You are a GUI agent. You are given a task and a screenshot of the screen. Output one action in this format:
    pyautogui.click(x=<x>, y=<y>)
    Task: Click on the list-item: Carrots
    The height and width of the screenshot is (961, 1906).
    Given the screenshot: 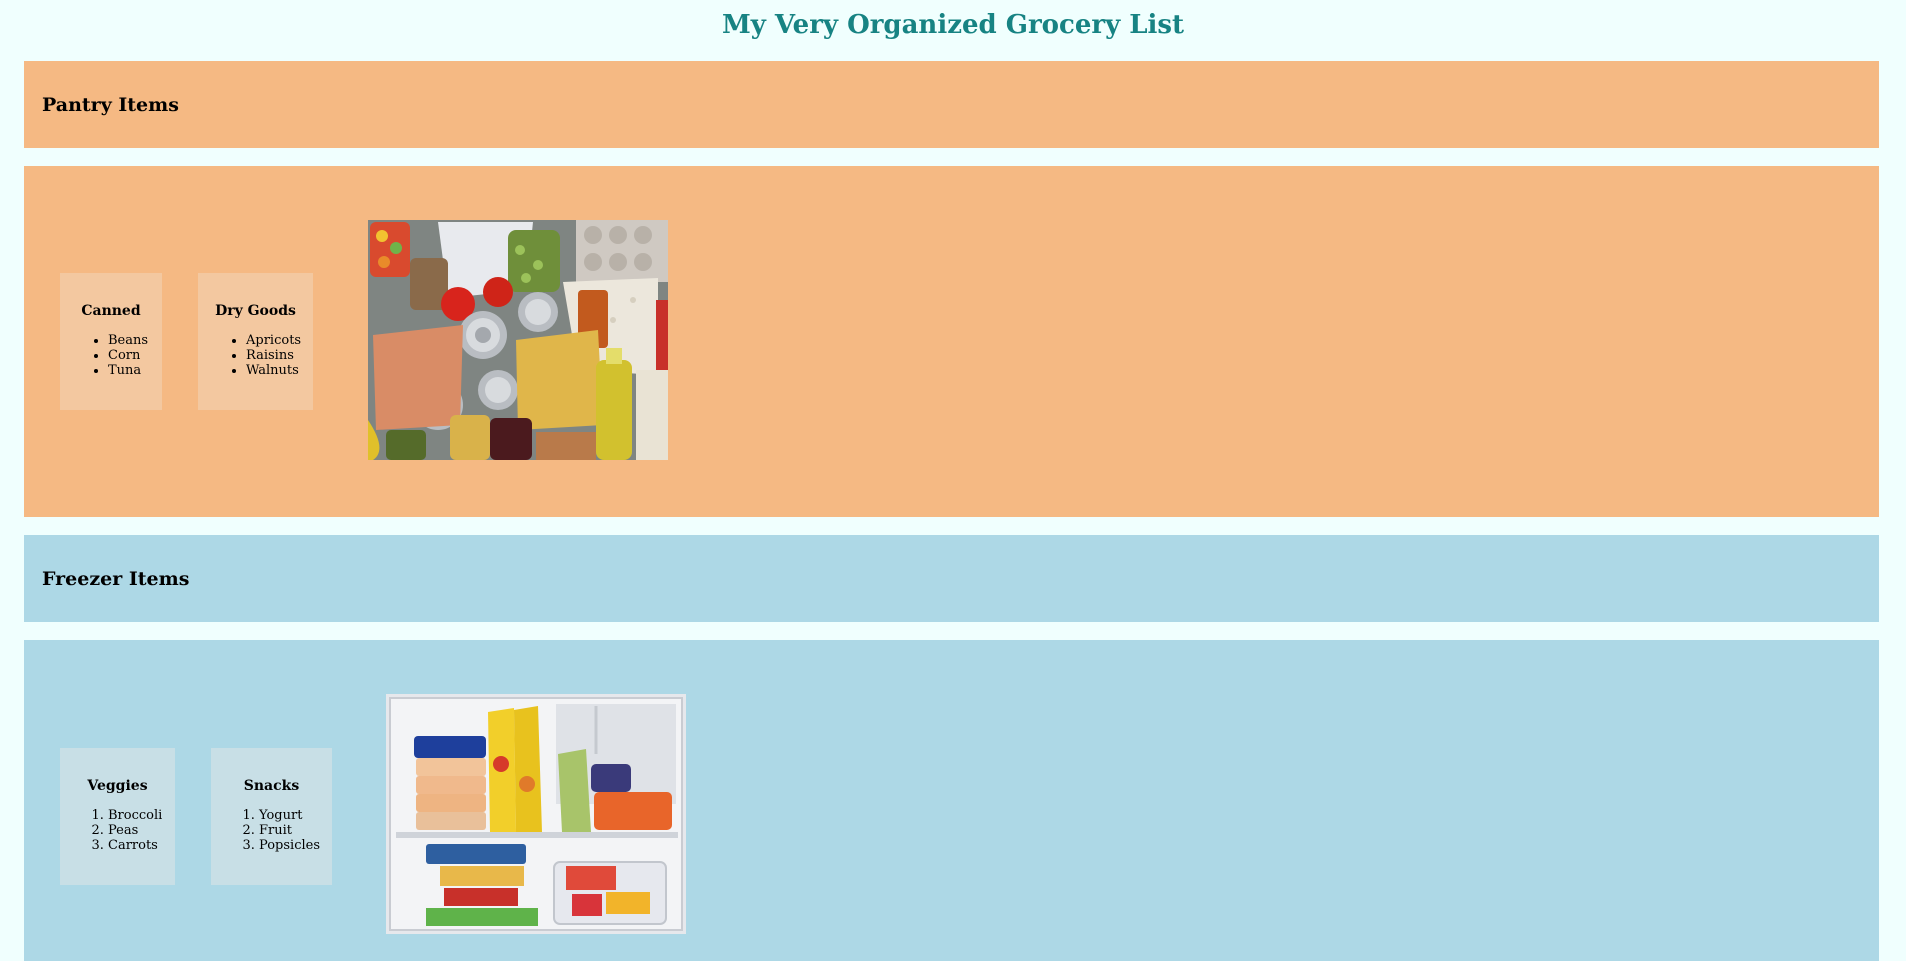 What is the action you would take?
    pyautogui.click(x=141, y=845)
    